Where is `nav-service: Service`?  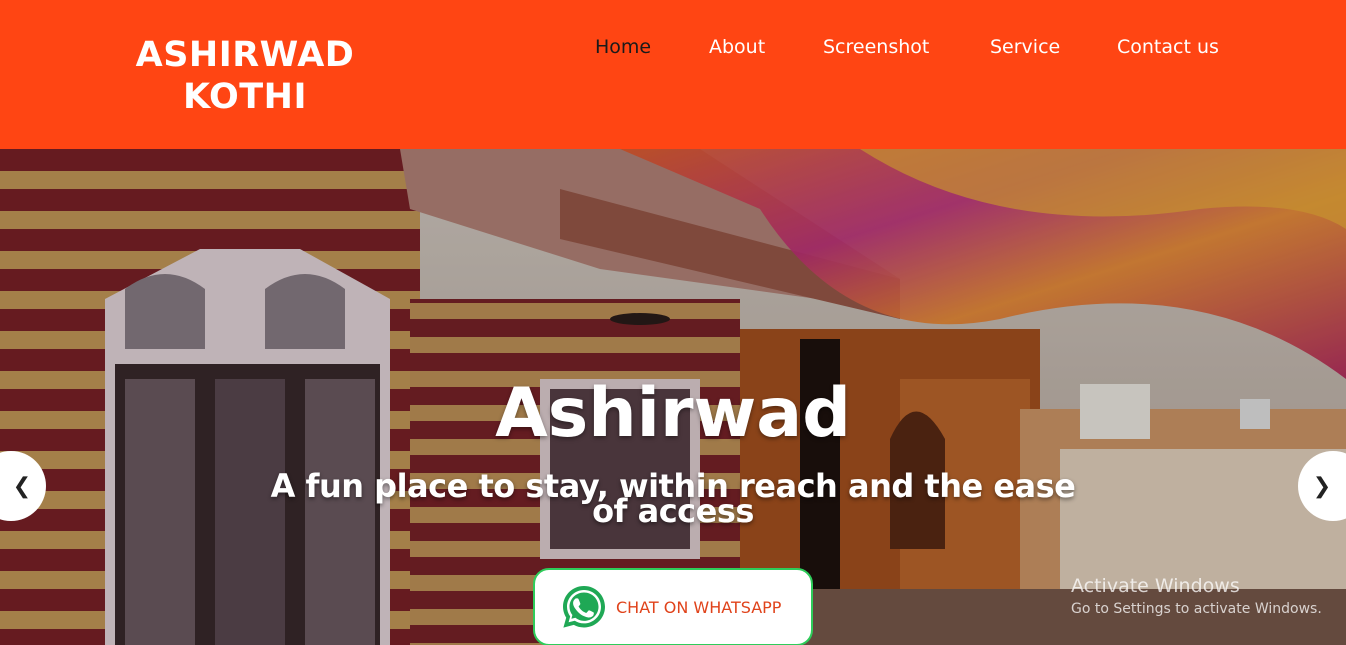 nav-service: Service is located at coordinates (1025, 47).